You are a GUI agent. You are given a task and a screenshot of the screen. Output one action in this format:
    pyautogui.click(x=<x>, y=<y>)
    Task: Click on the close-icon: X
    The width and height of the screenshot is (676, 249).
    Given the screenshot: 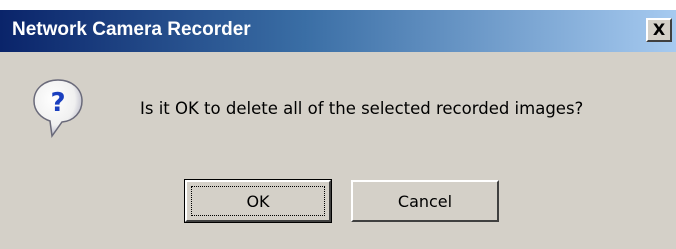 What is the action you would take?
    pyautogui.click(x=659, y=29)
    